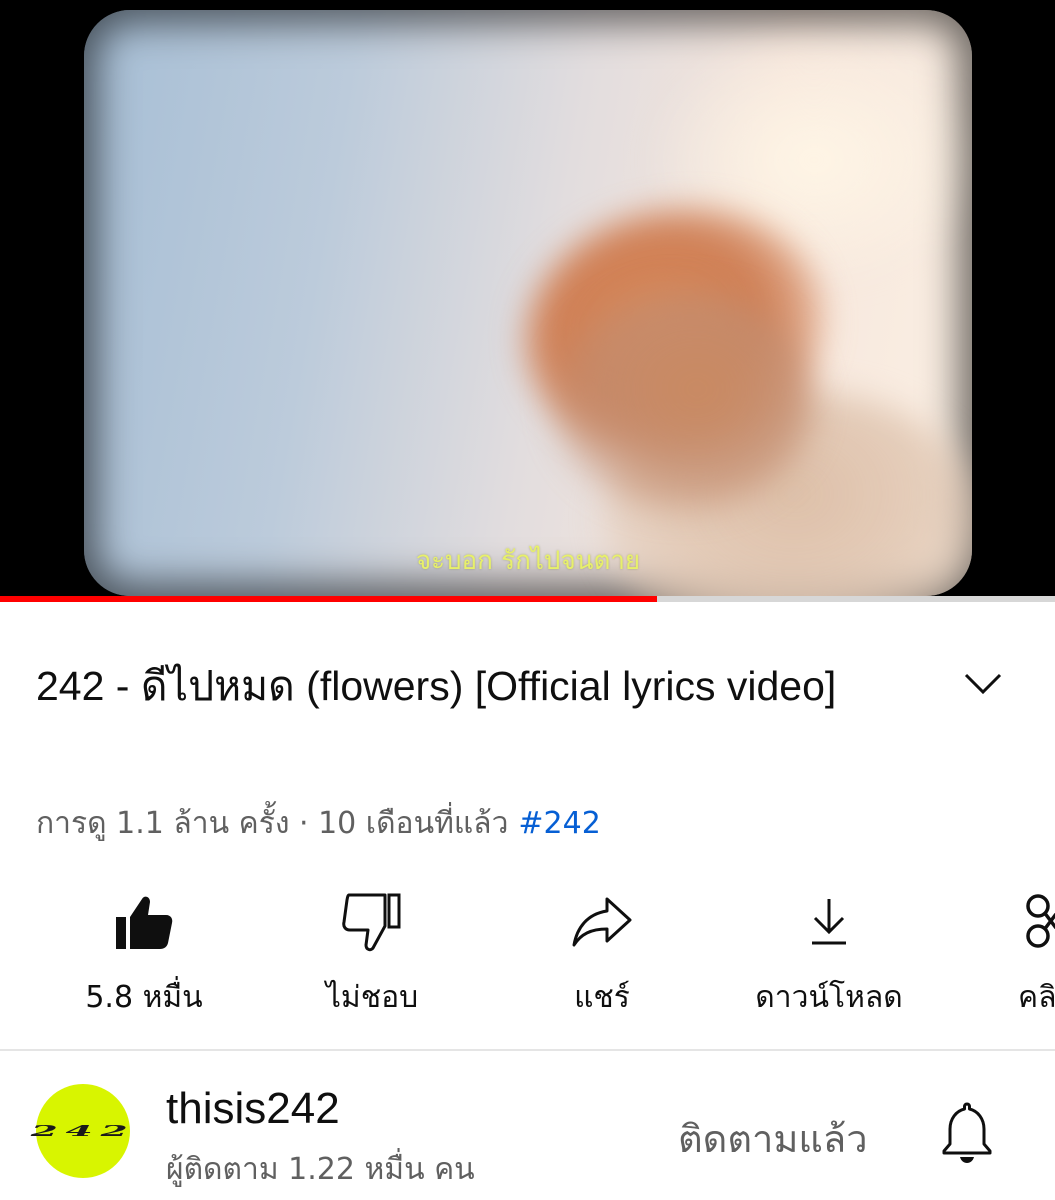  Describe the element at coordinates (372, 997) in the screenshot. I see `dislike-label: ไม่ชอบ` at that location.